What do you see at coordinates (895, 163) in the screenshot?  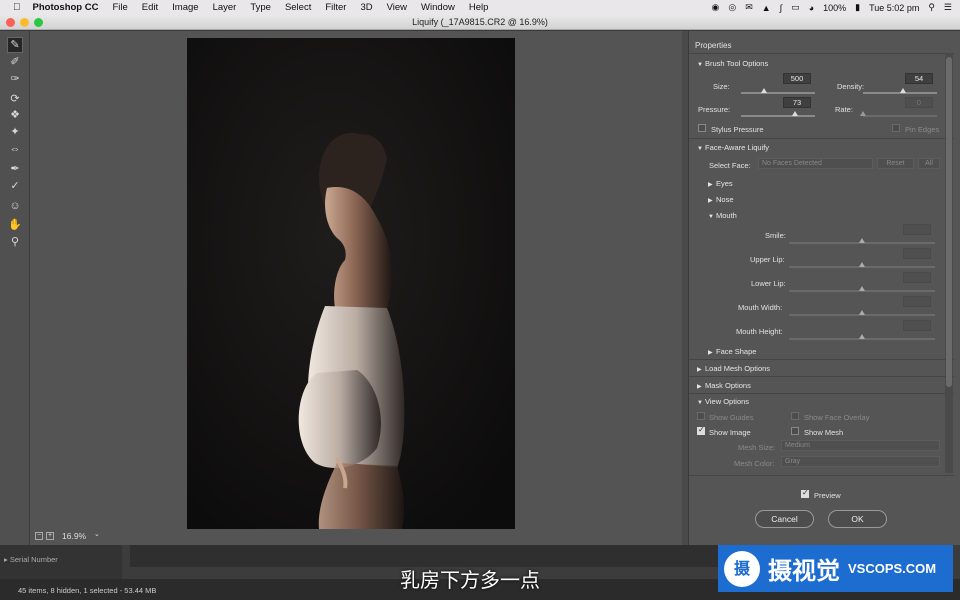 I see `reset-button: Reset` at bounding box center [895, 163].